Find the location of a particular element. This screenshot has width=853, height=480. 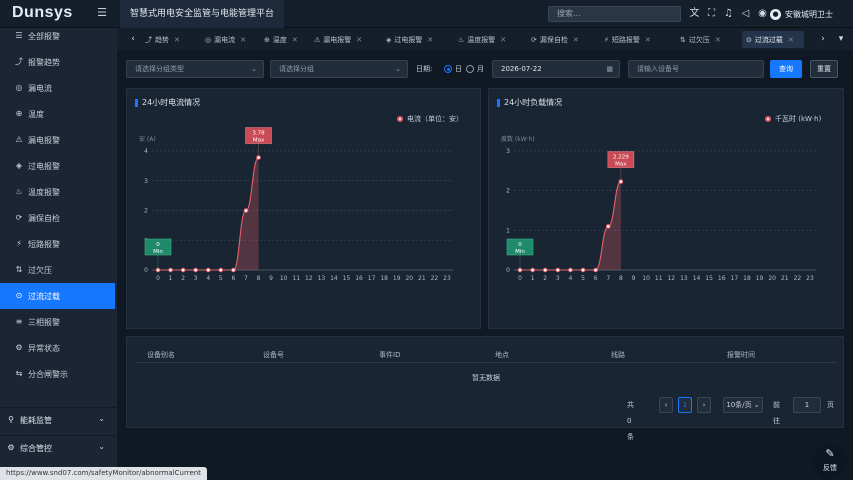

tab-icon: ⚠ is located at coordinates (317, 39).